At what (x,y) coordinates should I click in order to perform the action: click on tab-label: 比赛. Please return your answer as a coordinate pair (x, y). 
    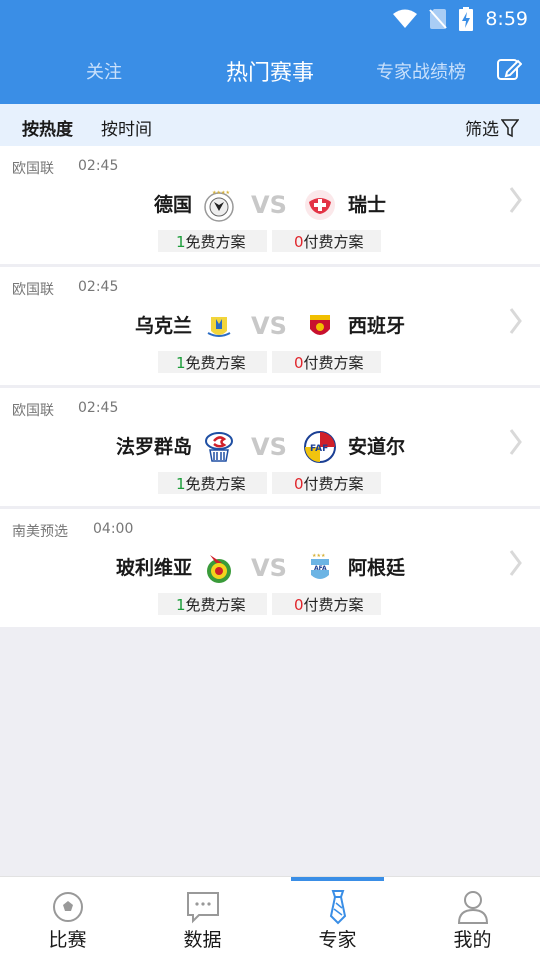
    Looking at the image, I should click on (67, 940).